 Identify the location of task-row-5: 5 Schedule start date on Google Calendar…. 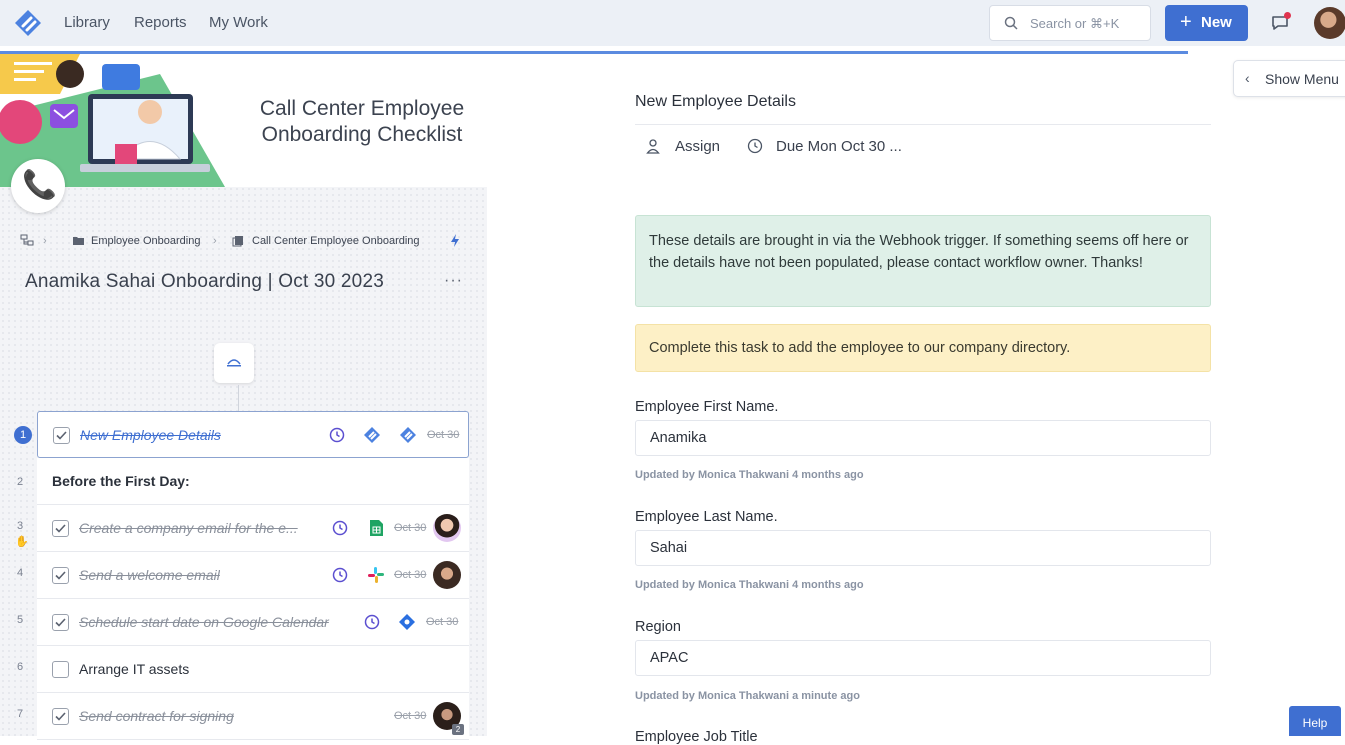
(243, 622).